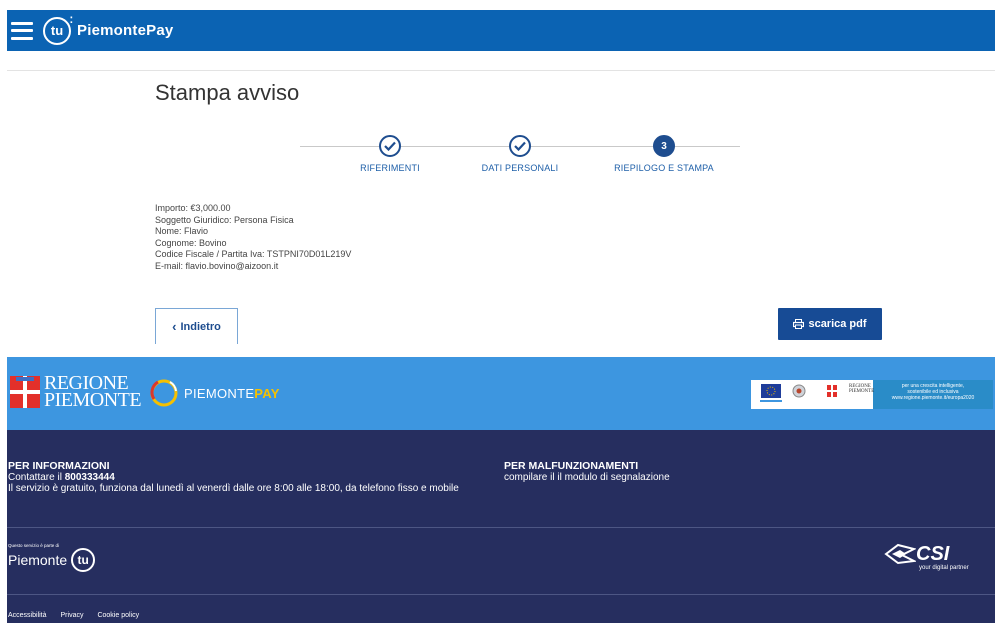 The height and width of the screenshot is (623, 995). What do you see at coordinates (501, 527) in the screenshot?
I see `footer-divider` at bounding box center [501, 527].